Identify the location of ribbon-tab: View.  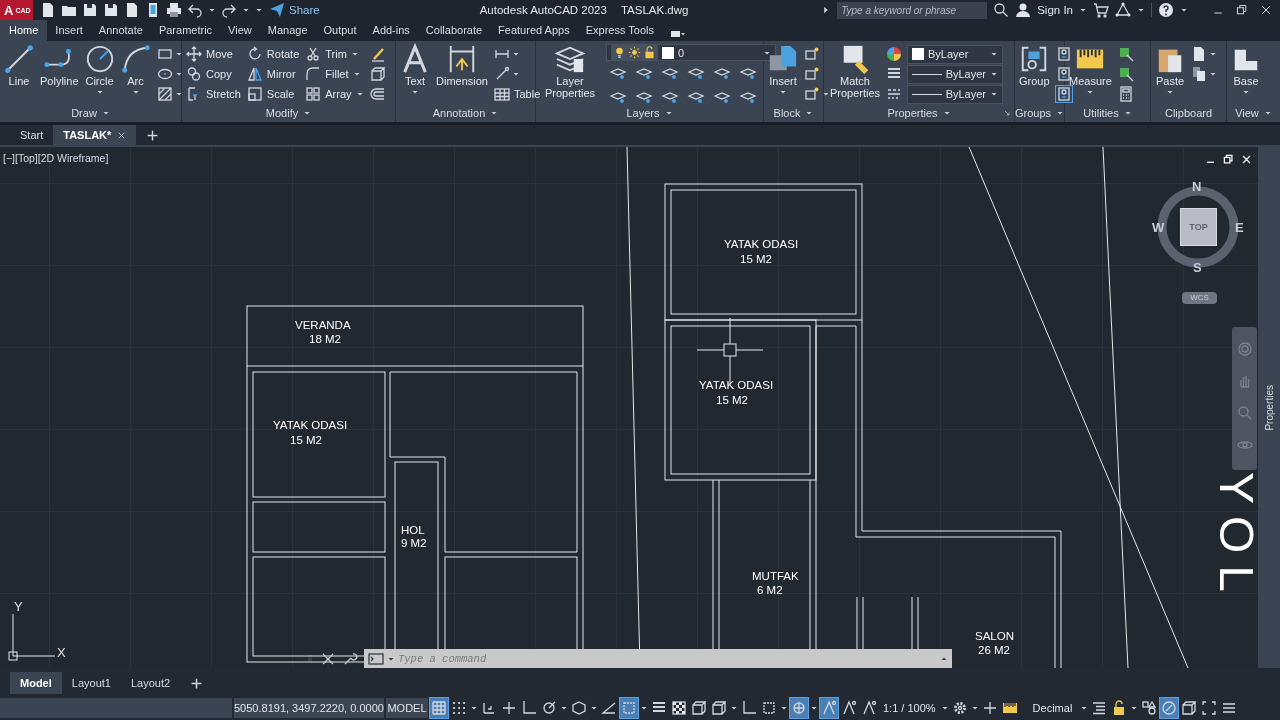
(240, 30).